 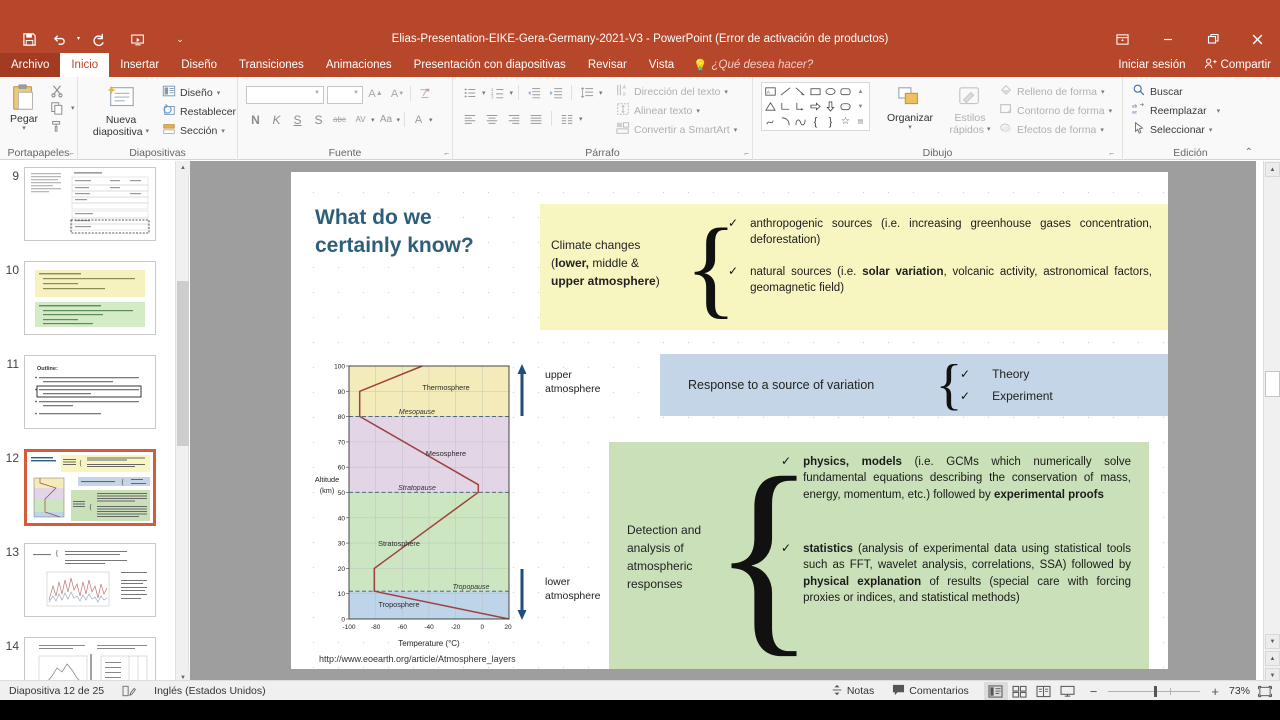 What do you see at coordinates (56, 691) in the screenshot?
I see `slide-counter: Diapositiva 12 de 25` at bounding box center [56, 691].